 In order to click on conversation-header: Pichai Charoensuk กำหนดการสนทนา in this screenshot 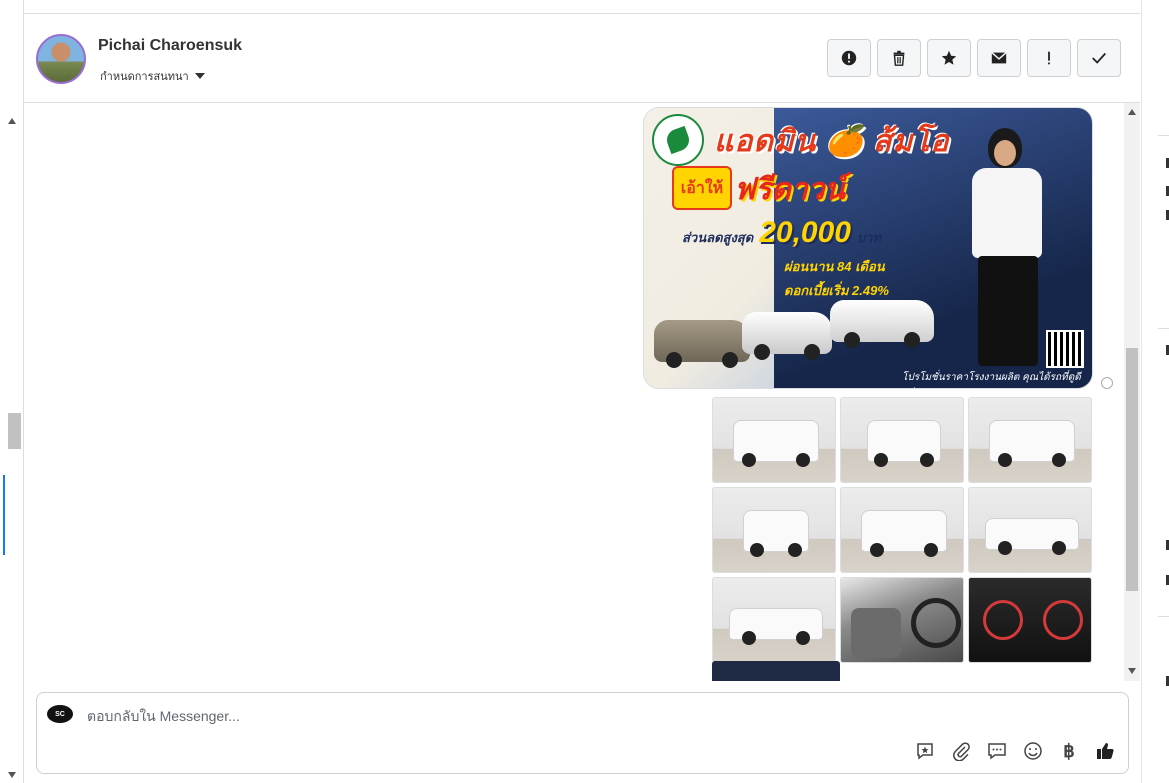, I will do `click(582, 58)`.